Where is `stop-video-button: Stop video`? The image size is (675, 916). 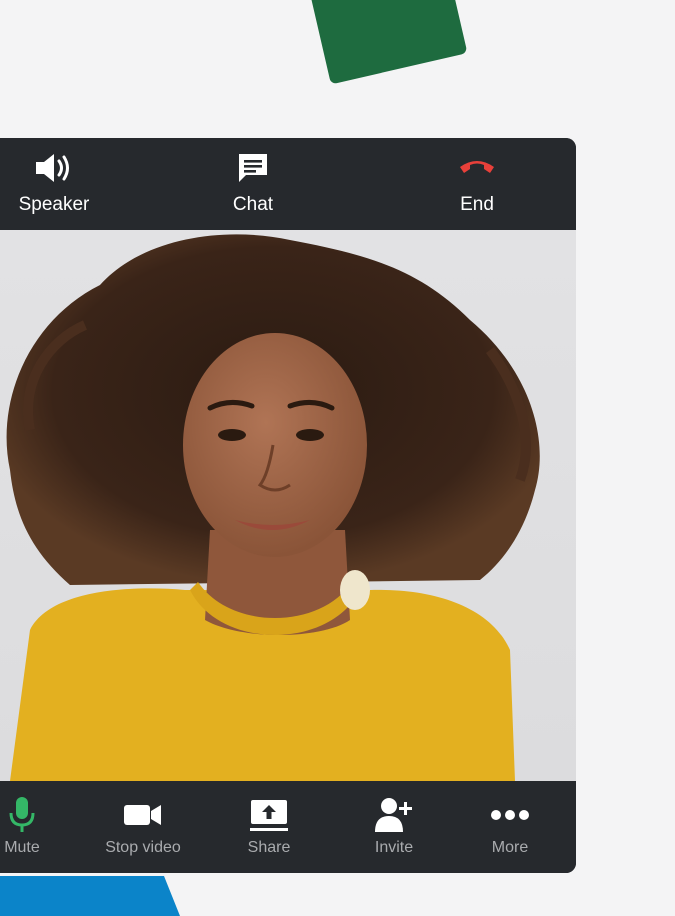
stop-video-button: Stop video is located at coordinates (143, 830).